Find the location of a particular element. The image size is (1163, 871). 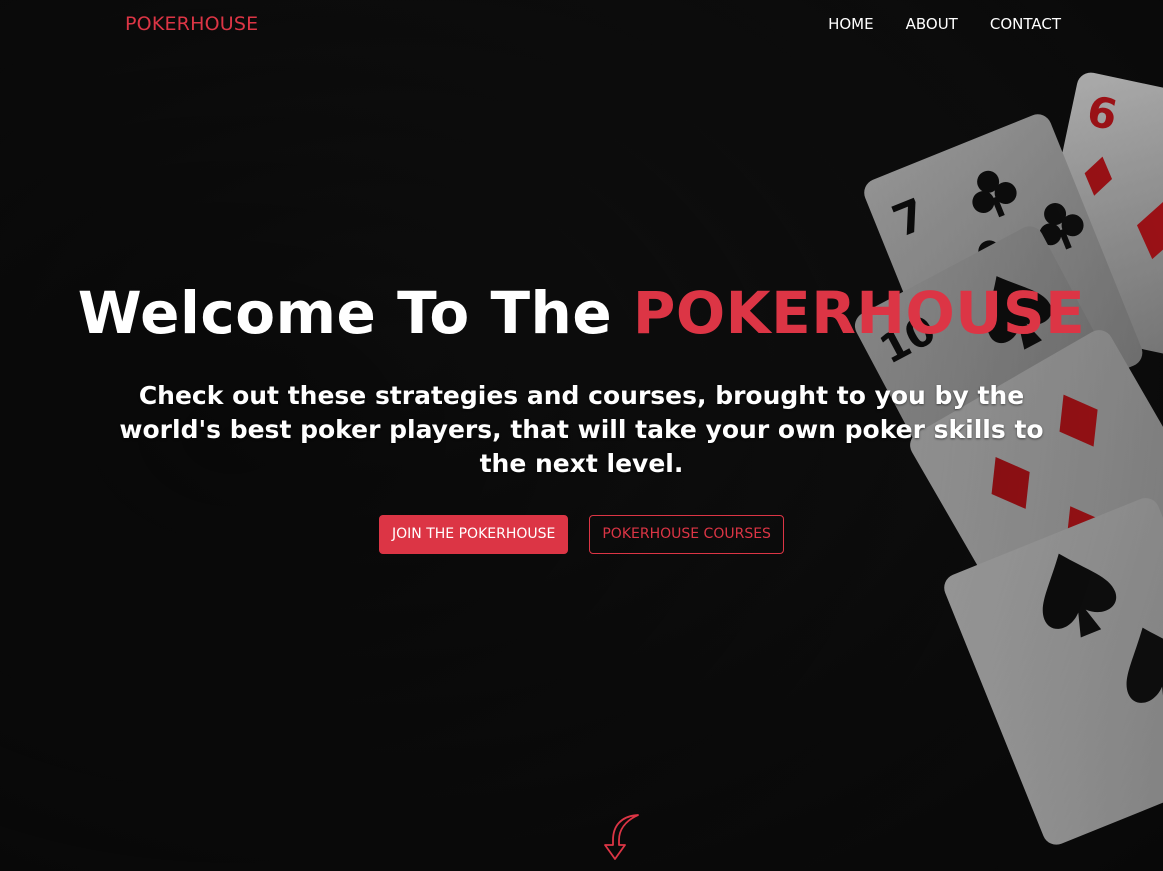

pokerhouse-courses-button: POKERHOUSE COURSES is located at coordinates (686, 534).